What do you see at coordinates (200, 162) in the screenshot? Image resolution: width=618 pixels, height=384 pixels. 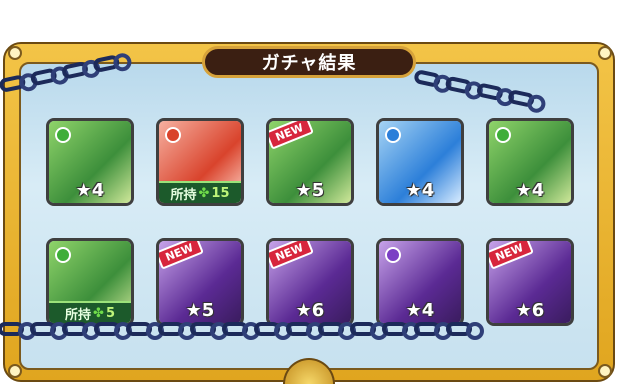 I see `character-card: 所持 ✤ 15` at bounding box center [200, 162].